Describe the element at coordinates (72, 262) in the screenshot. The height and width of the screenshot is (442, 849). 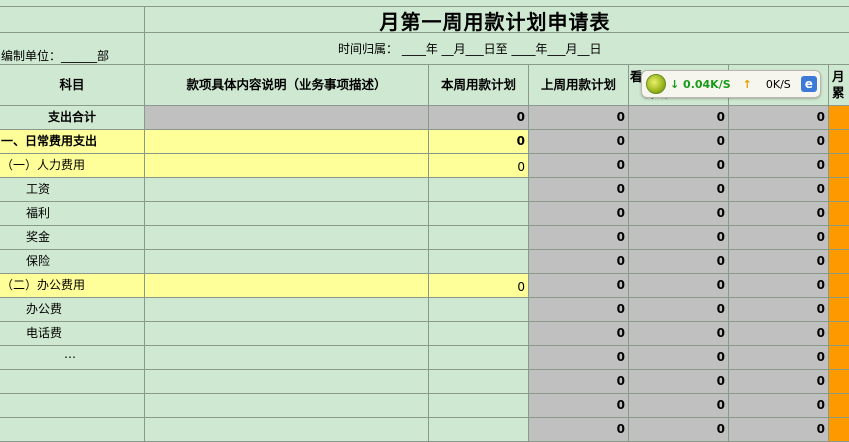
I see `row-label-cell: 保险` at that location.